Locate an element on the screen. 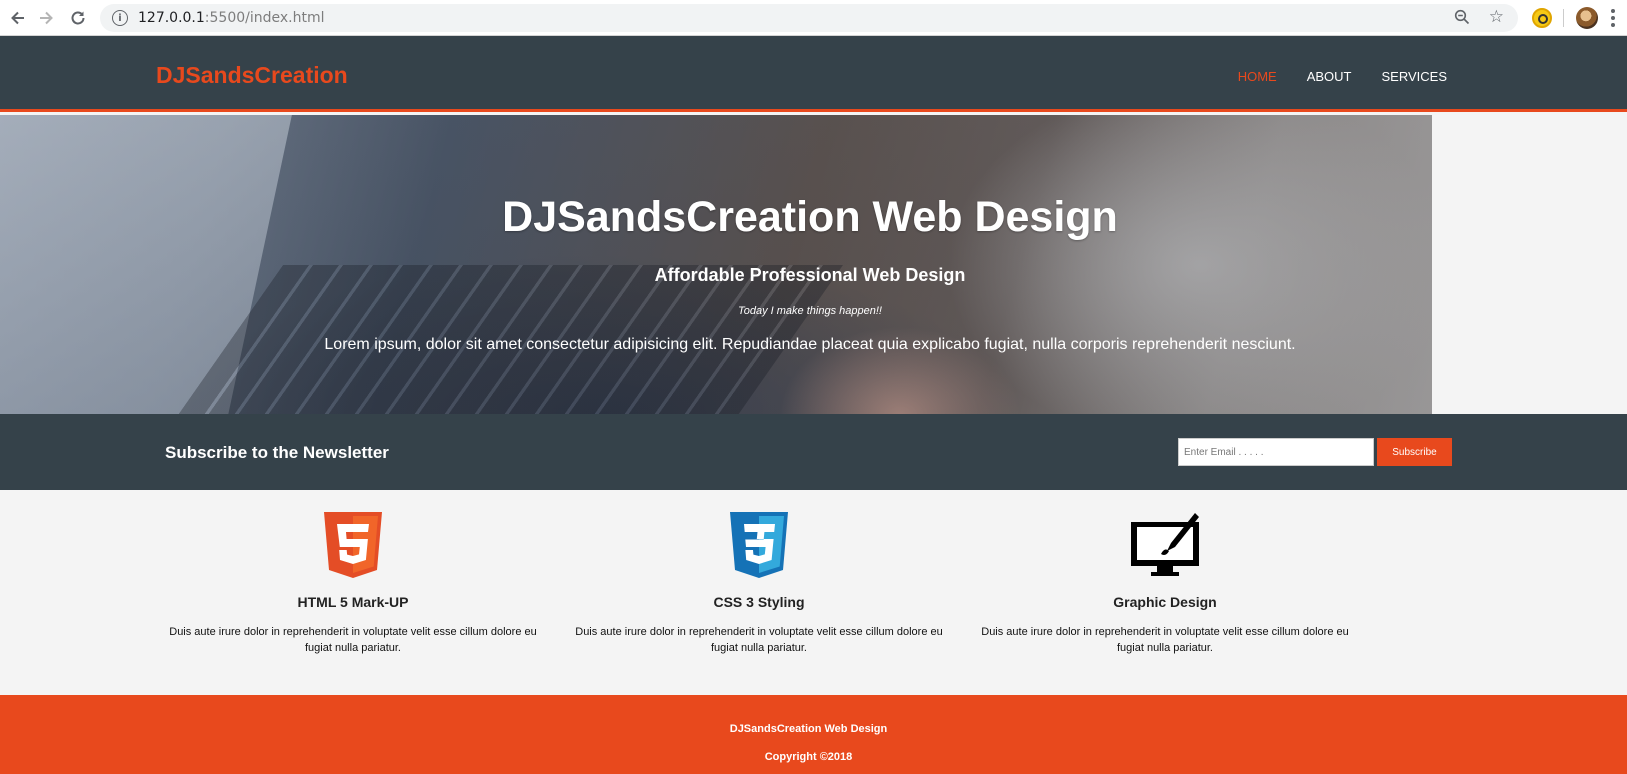  address-bar: i 127.0.0.1:5500/index.html ☆ is located at coordinates (809, 18).